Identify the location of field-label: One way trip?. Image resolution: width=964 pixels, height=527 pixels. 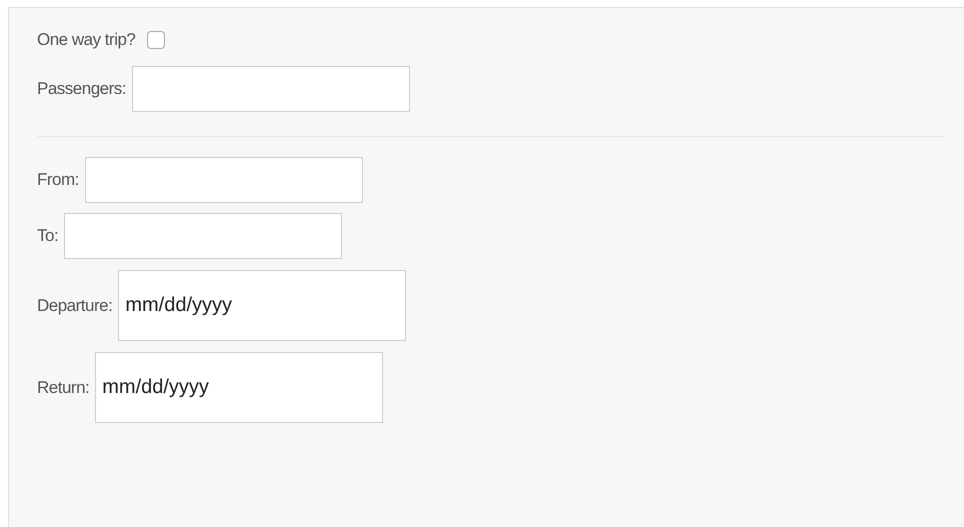
(86, 40).